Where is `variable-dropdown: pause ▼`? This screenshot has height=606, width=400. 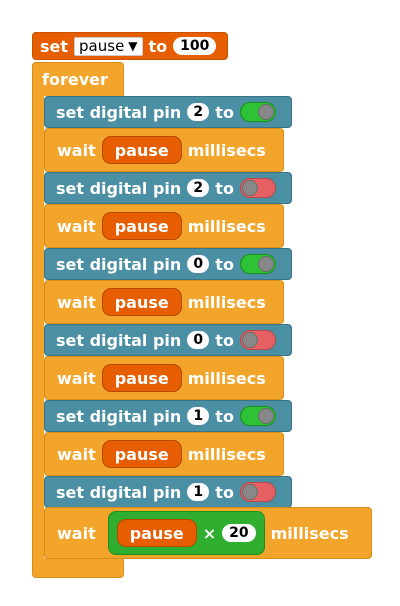
variable-dropdown: pause ▼ is located at coordinates (108, 46).